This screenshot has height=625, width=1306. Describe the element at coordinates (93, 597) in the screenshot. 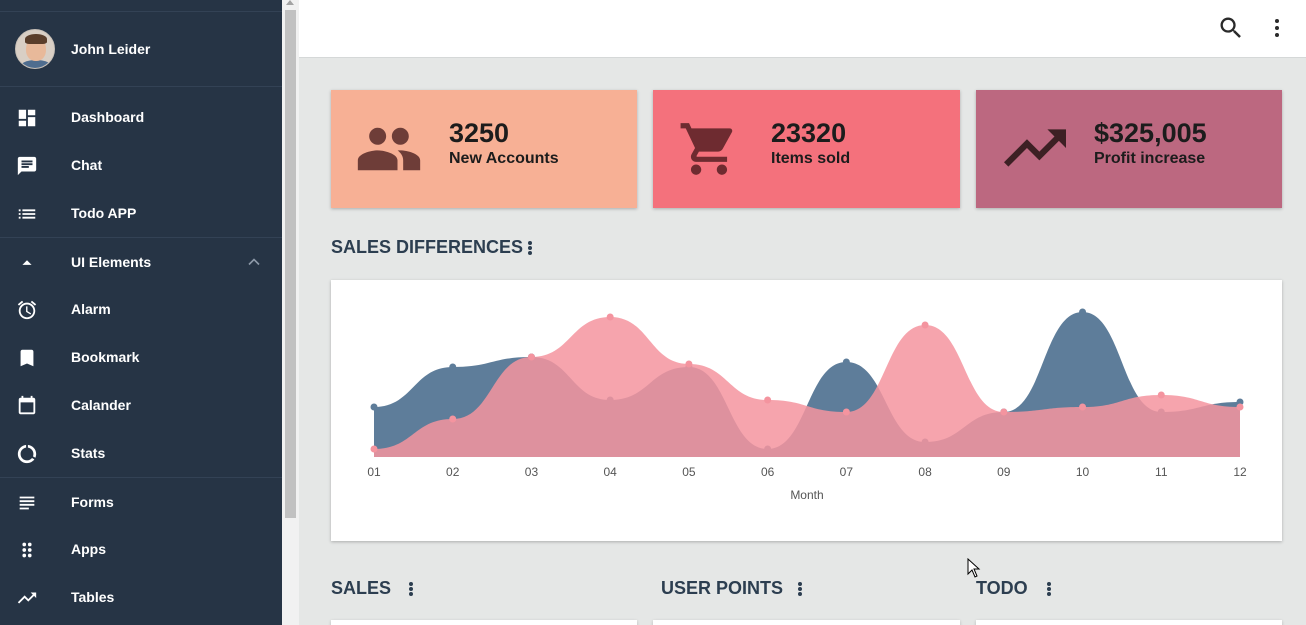

I see `sidebar-item-label: Tables` at that location.